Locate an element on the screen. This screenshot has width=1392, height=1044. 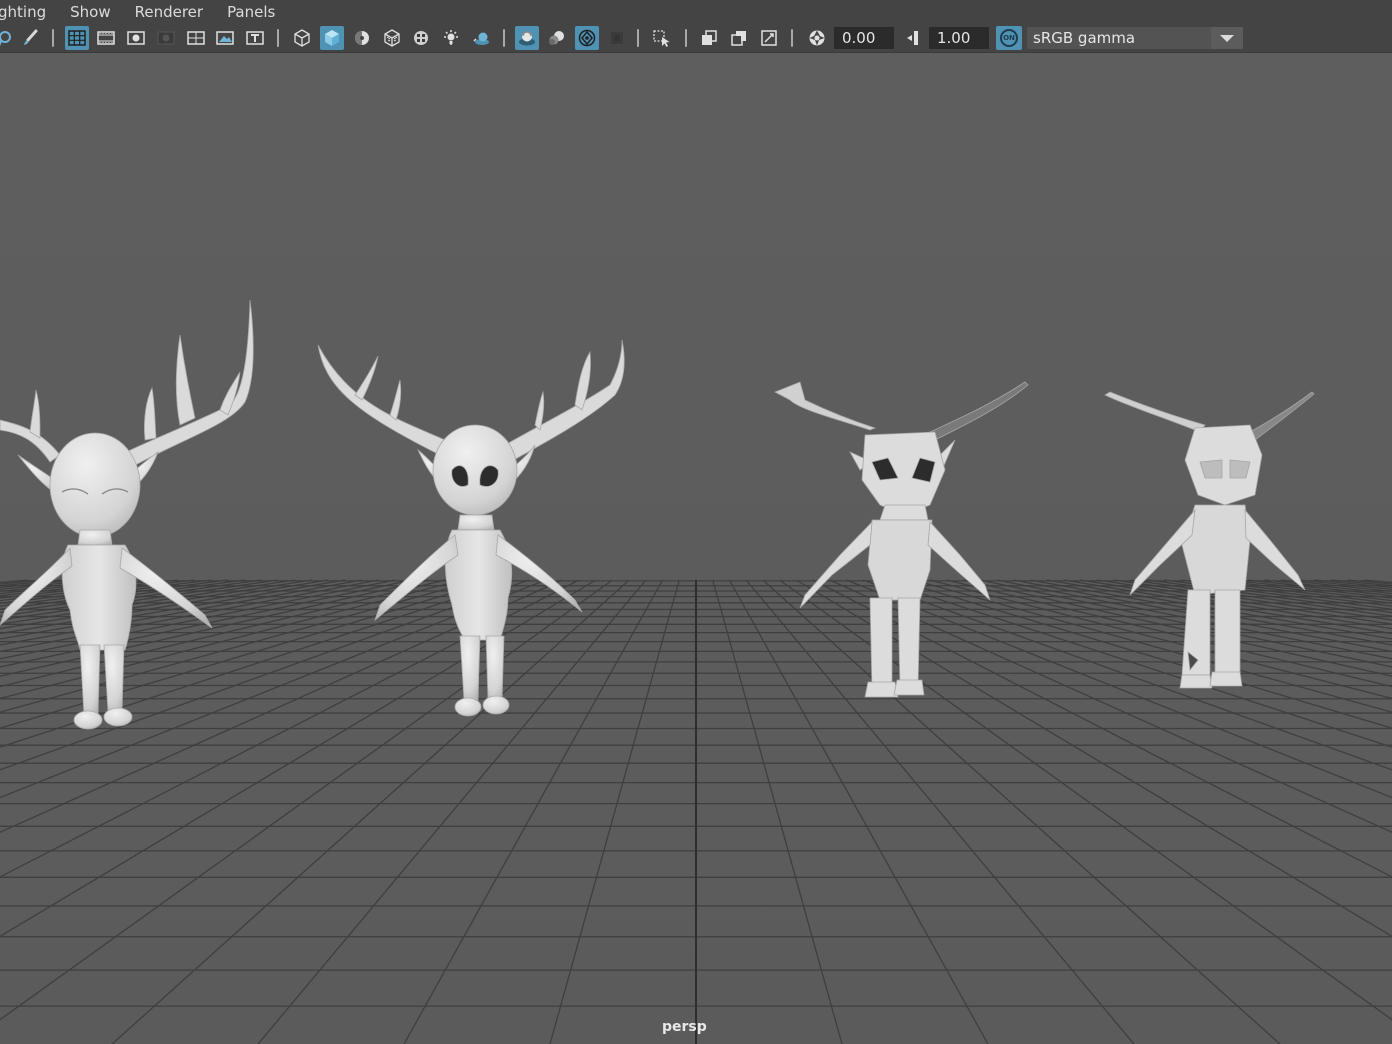
xray-active-components-icon is located at coordinates (739, 38).